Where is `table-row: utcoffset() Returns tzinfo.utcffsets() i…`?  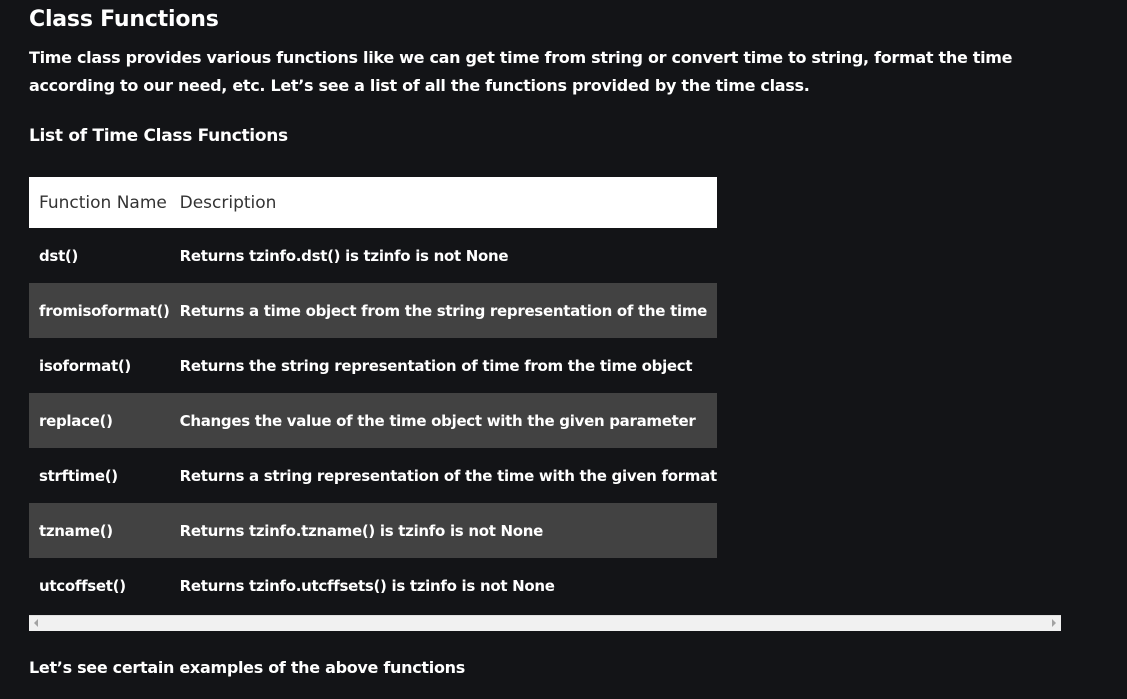 table-row: utcoffset() Returns tzinfo.utcffsets() i… is located at coordinates (373, 585).